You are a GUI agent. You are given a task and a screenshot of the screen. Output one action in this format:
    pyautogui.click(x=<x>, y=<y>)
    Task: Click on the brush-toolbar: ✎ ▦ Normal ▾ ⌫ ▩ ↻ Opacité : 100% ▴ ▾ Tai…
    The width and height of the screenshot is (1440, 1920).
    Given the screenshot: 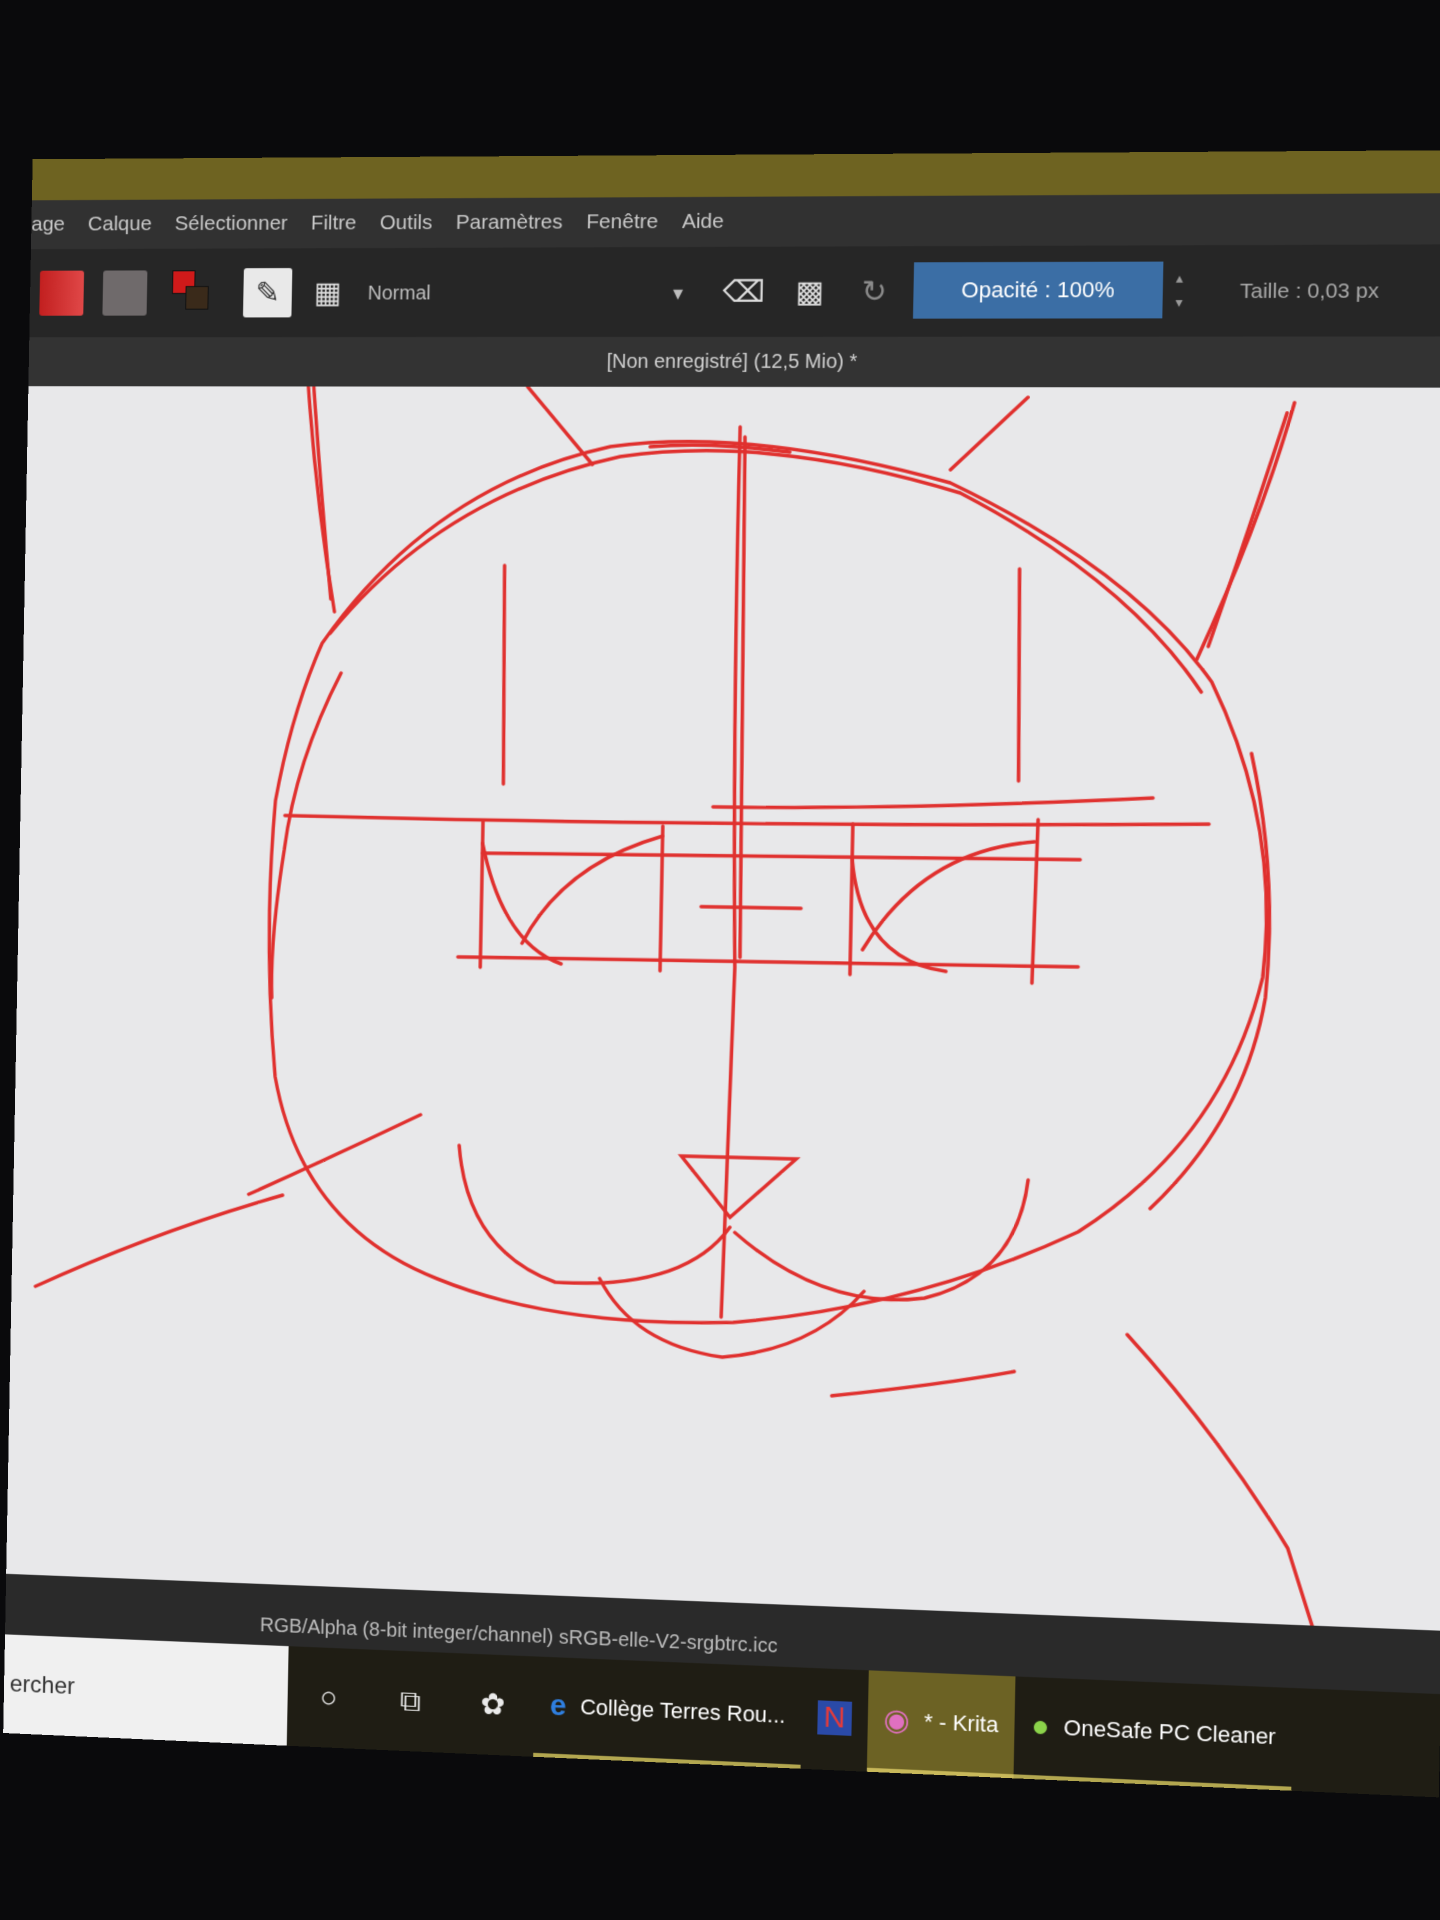 What is the action you would take?
    pyautogui.click(x=734, y=290)
    